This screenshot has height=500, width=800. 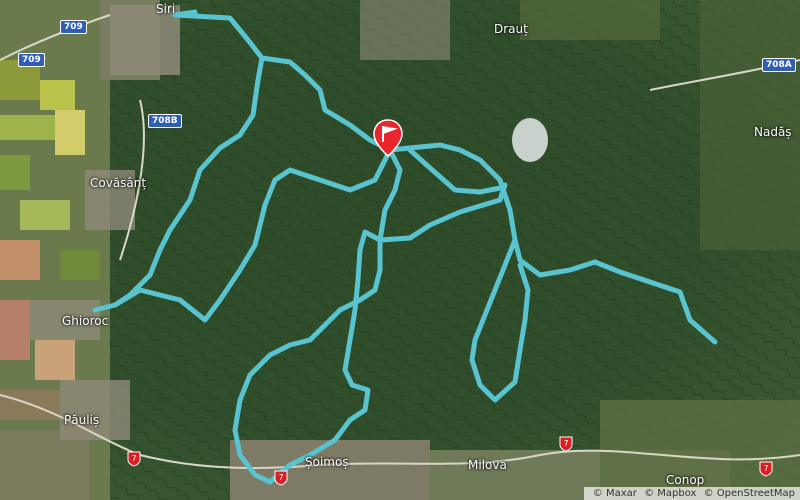 What do you see at coordinates (749, 493) in the screenshot?
I see `attribution-osm-link: © OpenStreetMap` at bounding box center [749, 493].